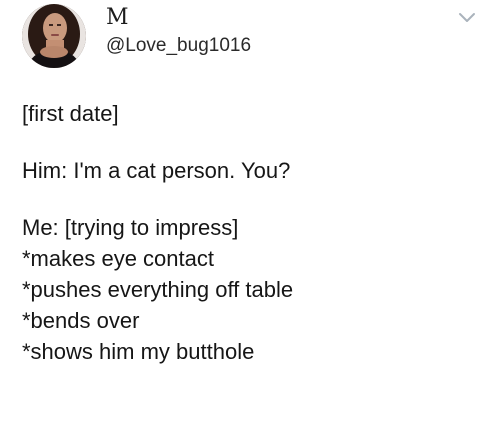 The image size is (500, 429). What do you see at coordinates (118, 258) in the screenshot?
I see `tweet-line: *makes eye contact` at bounding box center [118, 258].